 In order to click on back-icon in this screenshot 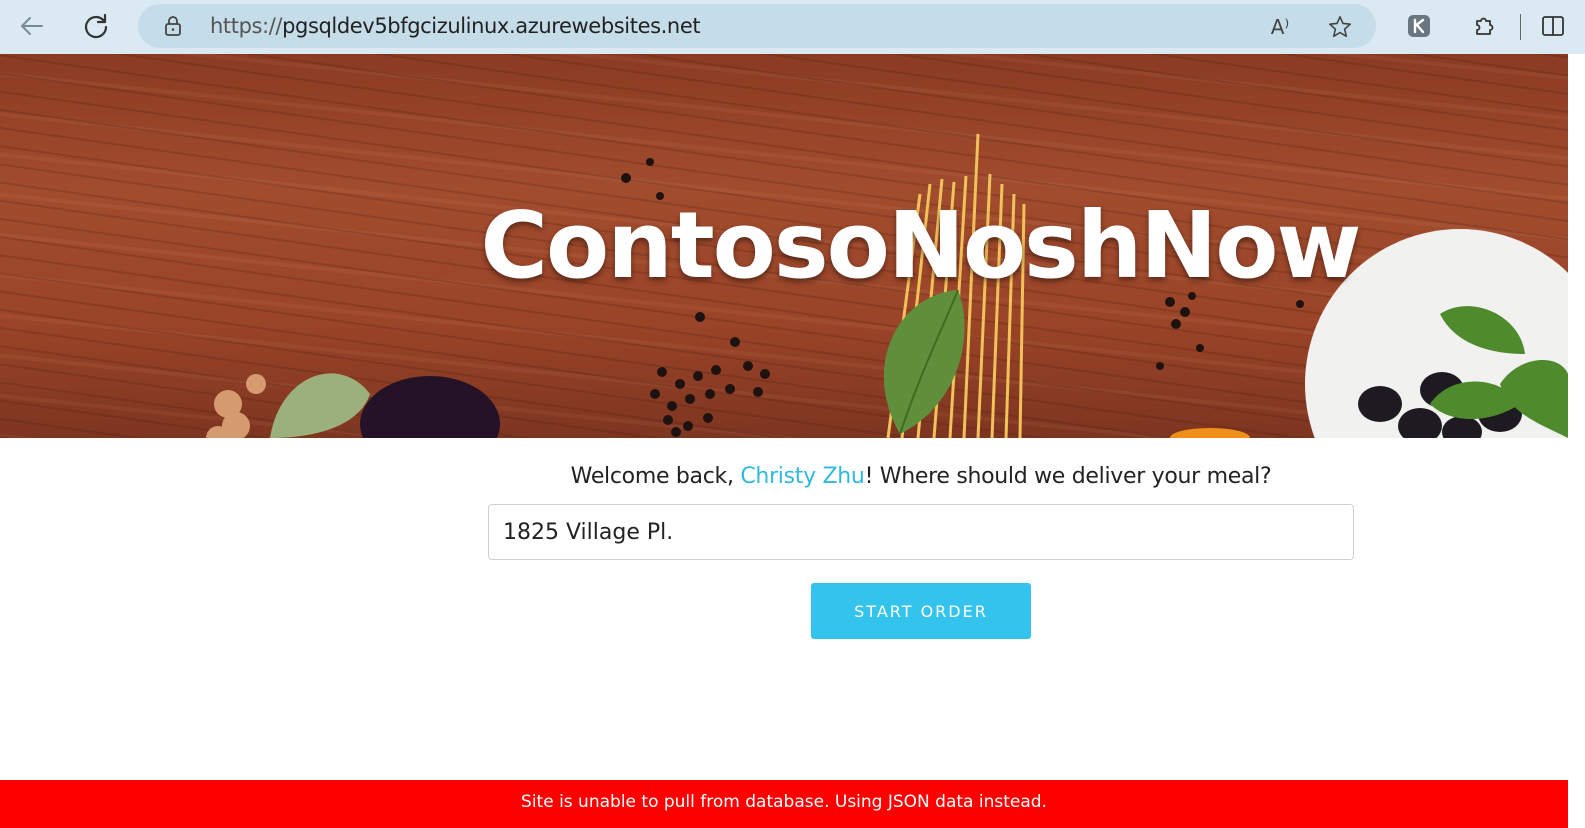, I will do `click(32, 26)`.